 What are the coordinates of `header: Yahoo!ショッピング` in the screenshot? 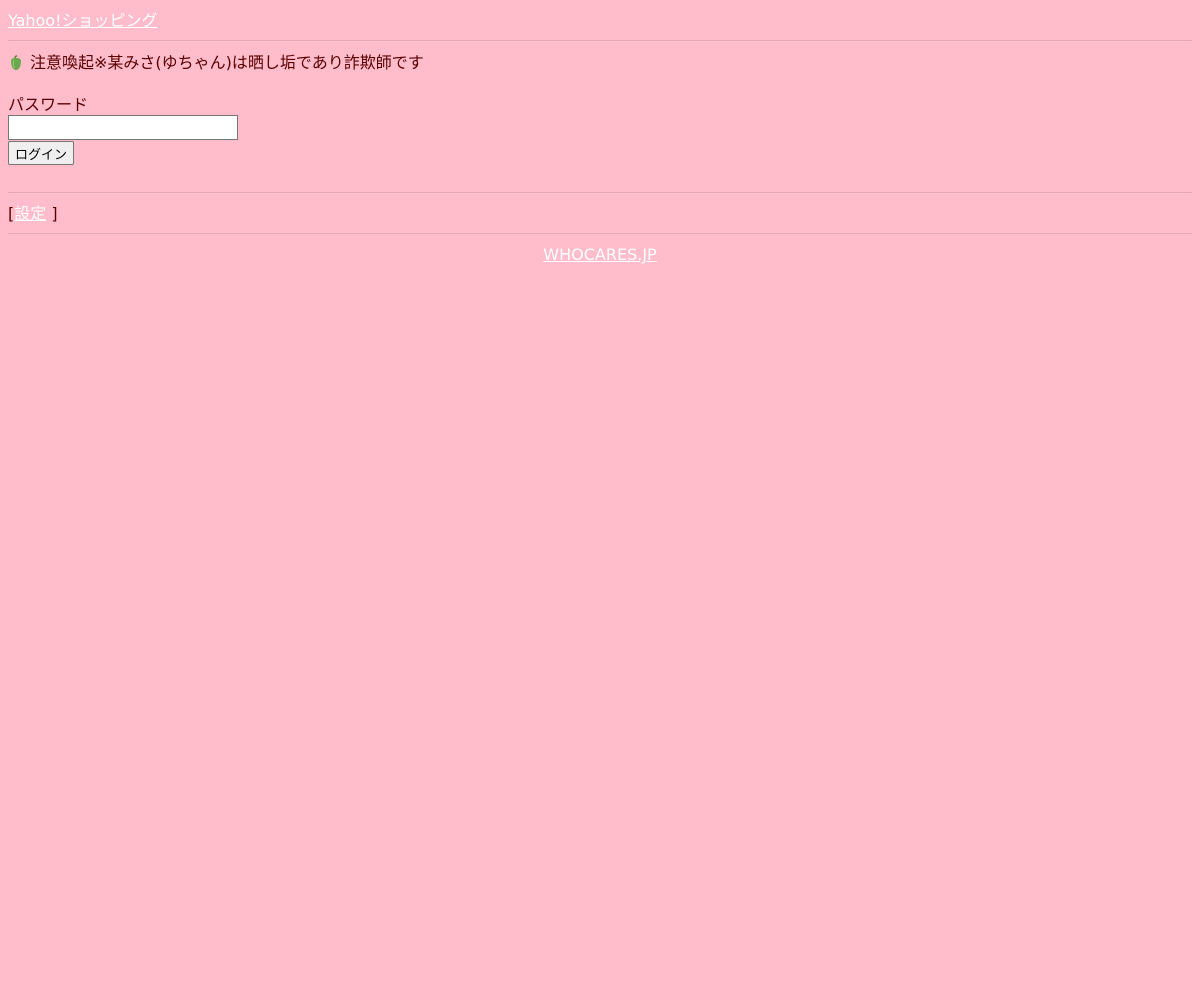 It's located at (600, 21).